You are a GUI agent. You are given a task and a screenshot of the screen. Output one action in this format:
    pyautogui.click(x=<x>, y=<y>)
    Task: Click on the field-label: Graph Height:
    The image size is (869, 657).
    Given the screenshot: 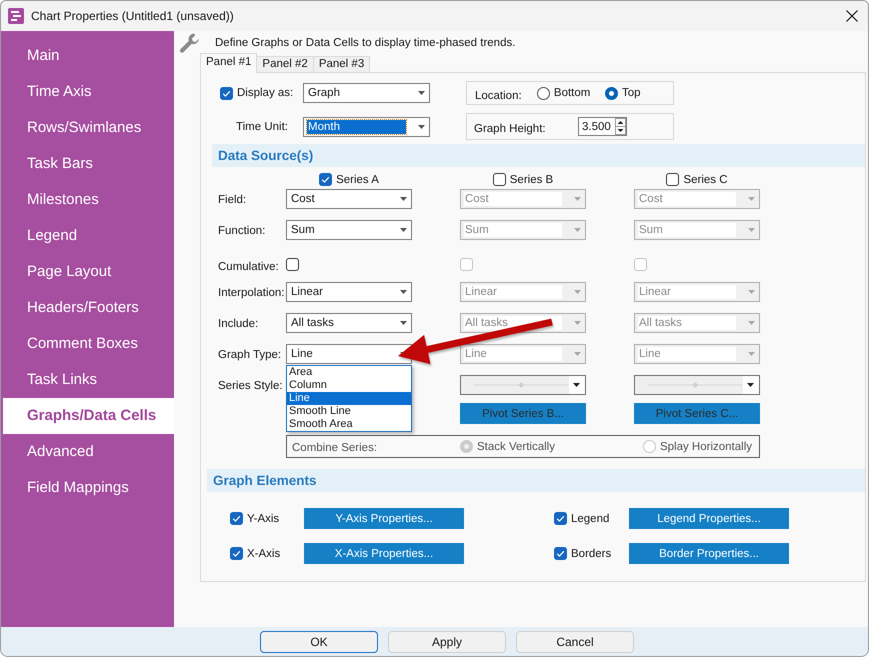 What is the action you would take?
    pyautogui.click(x=510, y=128)
    